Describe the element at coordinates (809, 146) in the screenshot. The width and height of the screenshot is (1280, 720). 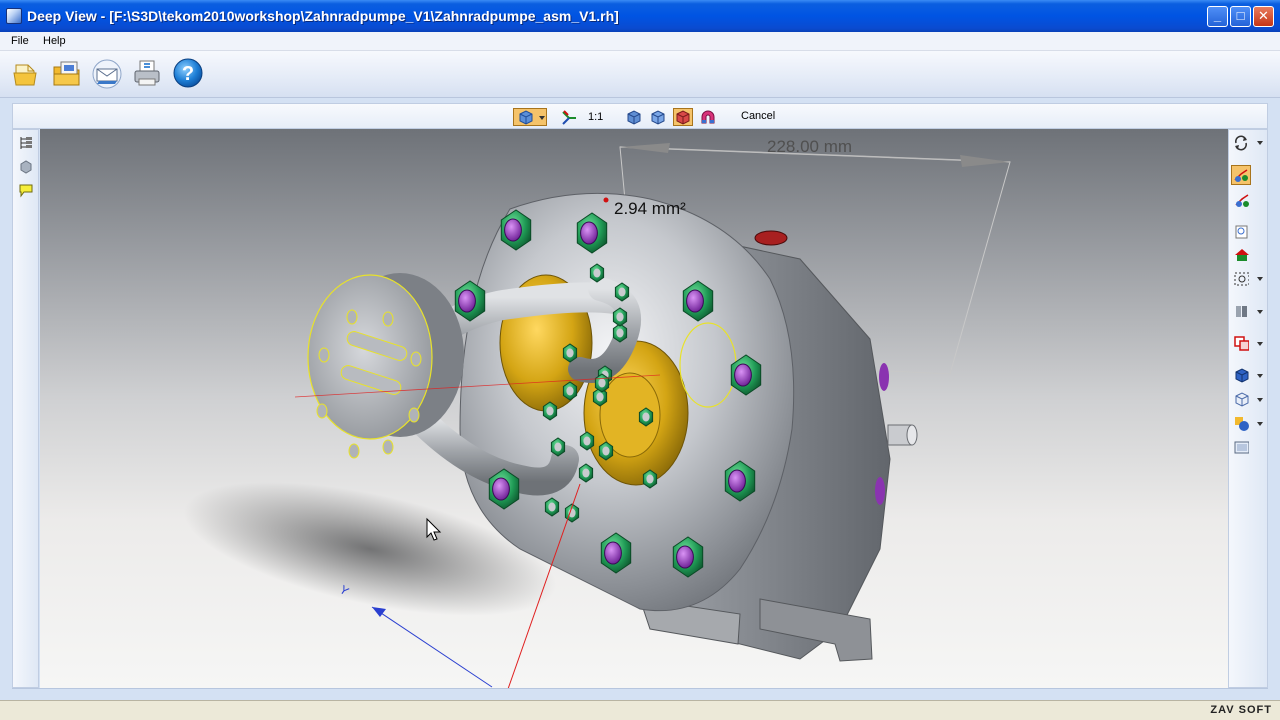
I see `measure-length-label: 228.00 mm` at that location.